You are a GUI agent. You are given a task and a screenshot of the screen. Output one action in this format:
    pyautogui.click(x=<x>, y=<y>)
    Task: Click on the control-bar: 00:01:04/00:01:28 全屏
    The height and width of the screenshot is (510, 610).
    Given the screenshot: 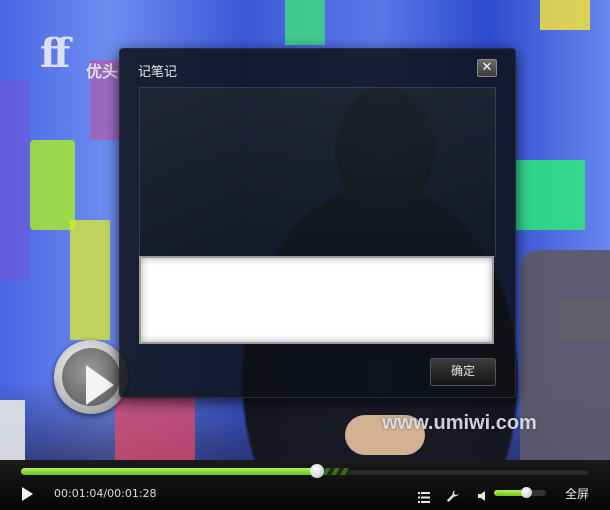 What is the action you would take?
    pyautogui.click(x=305, y=485)
    